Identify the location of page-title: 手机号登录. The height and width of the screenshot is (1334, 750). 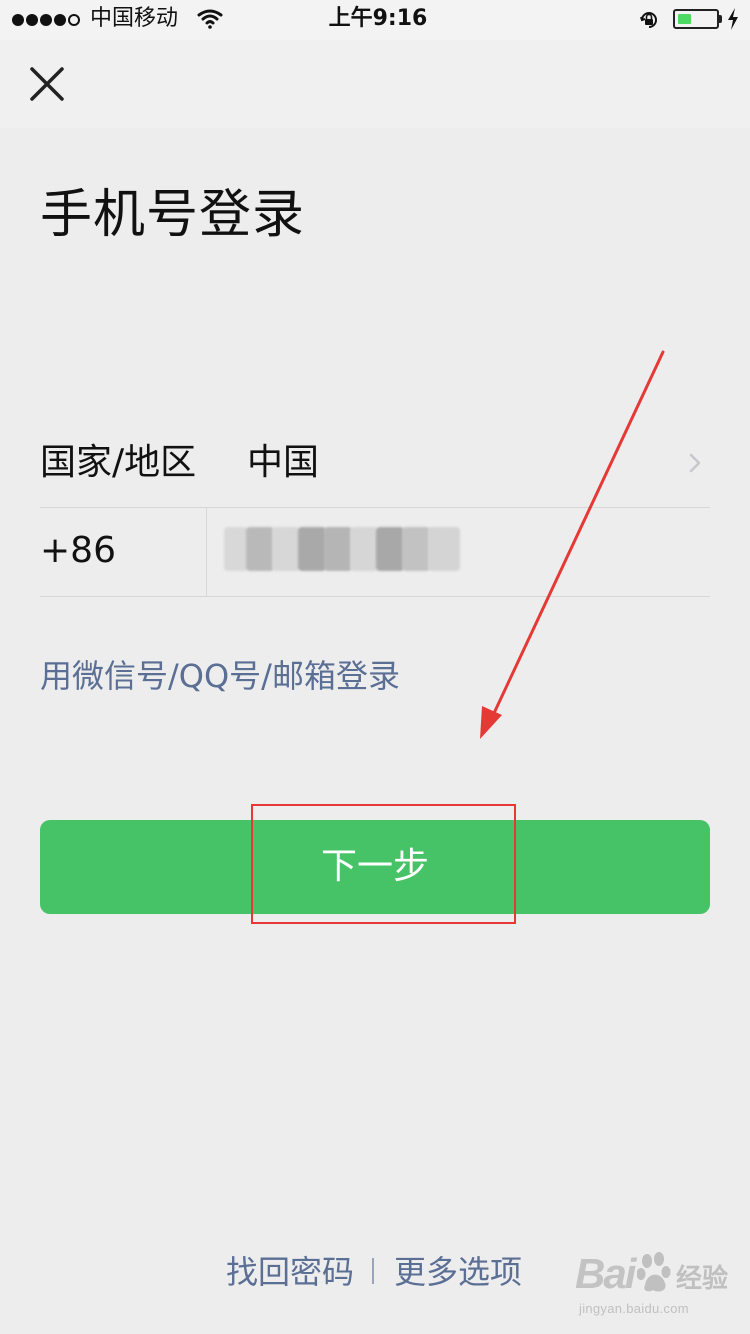
(173, 214).